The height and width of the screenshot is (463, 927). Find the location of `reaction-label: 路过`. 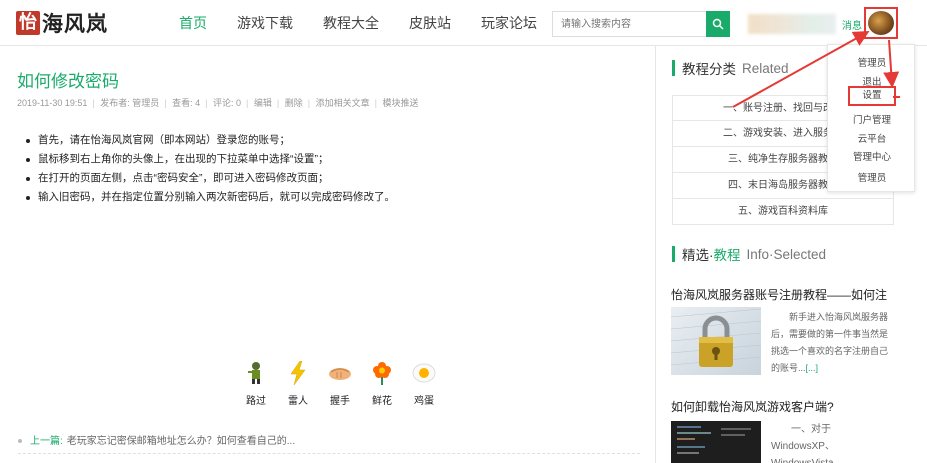

reaction-label: 路过 is located at coordinates (256, 401).